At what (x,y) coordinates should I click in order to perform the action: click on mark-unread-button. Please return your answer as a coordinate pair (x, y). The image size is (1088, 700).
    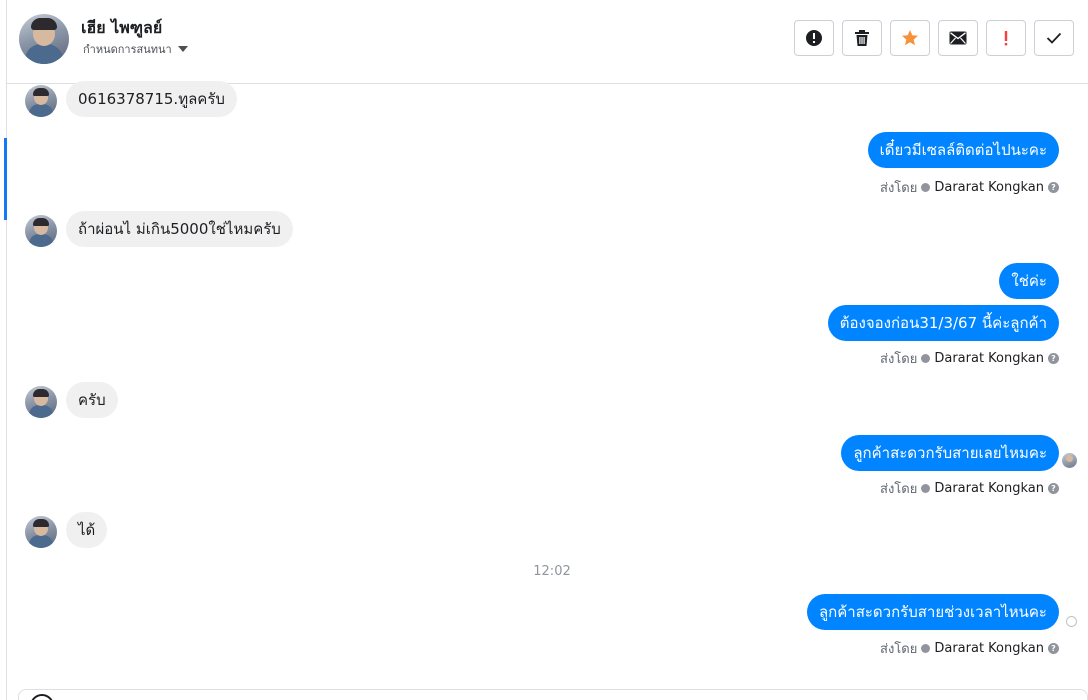
    Looking at the image, I should click on (958, 38).